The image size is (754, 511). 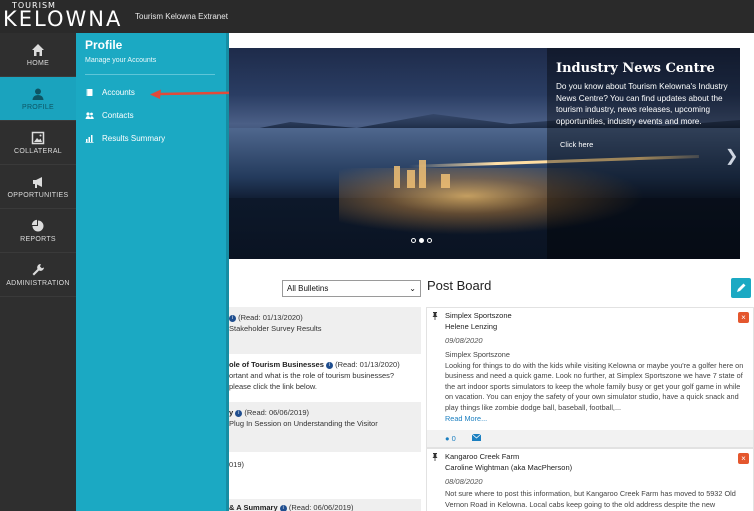 I want to click on nav-item-reports: REPORTS, so click(x=38, y=231).